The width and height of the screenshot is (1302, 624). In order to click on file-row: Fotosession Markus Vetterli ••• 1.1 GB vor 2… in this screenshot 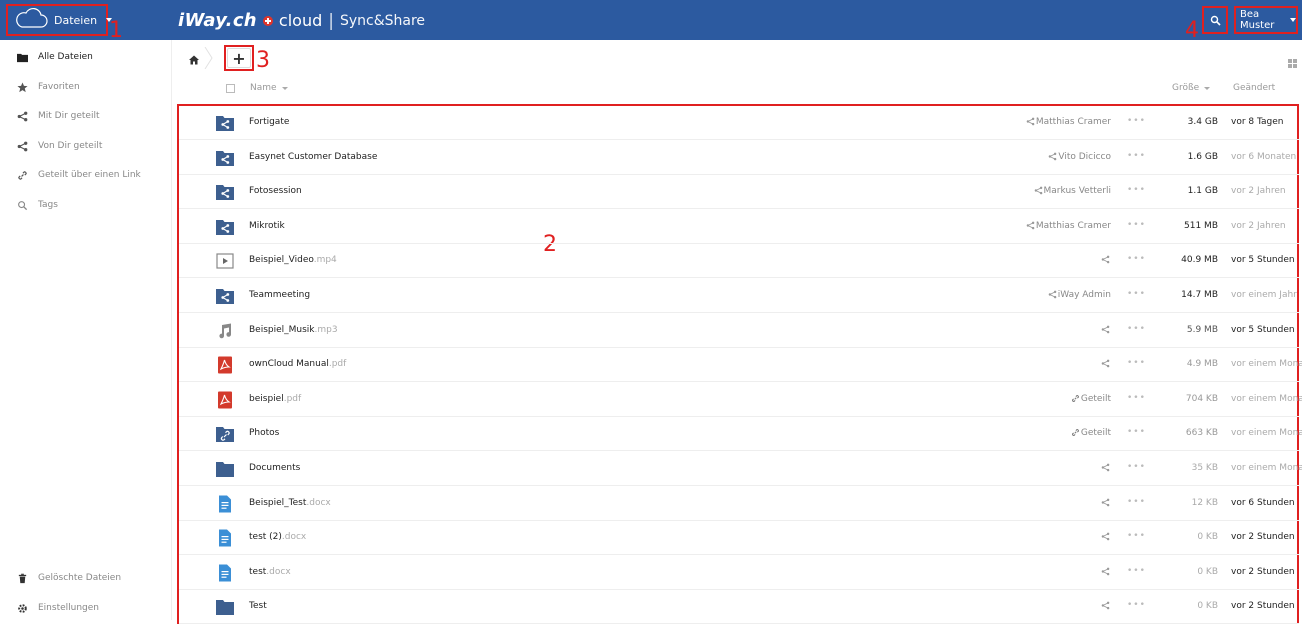, I will do `click(739, 192)`.